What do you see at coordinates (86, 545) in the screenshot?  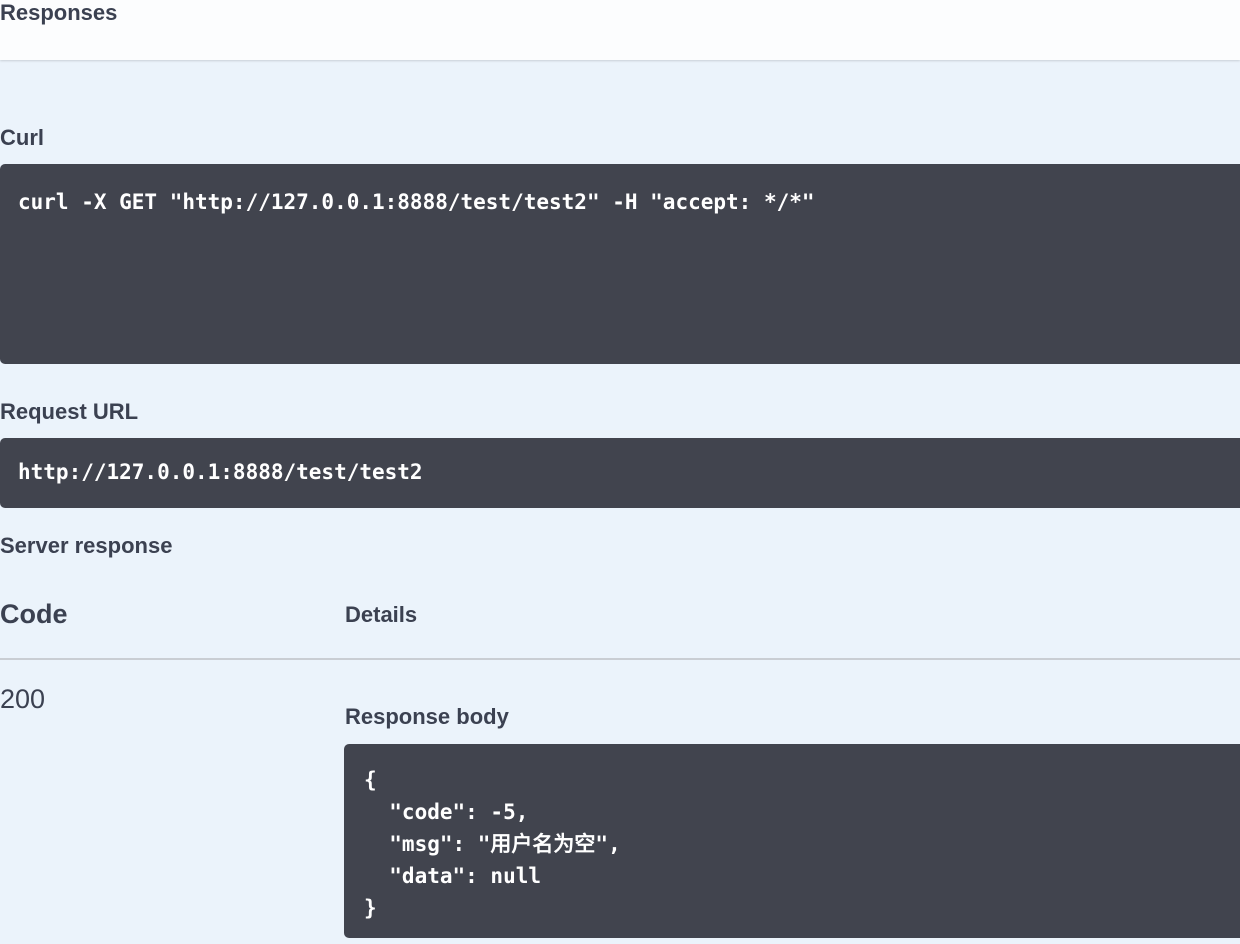 I see `server-response-label: Server response` at bounding box center [86, 545].